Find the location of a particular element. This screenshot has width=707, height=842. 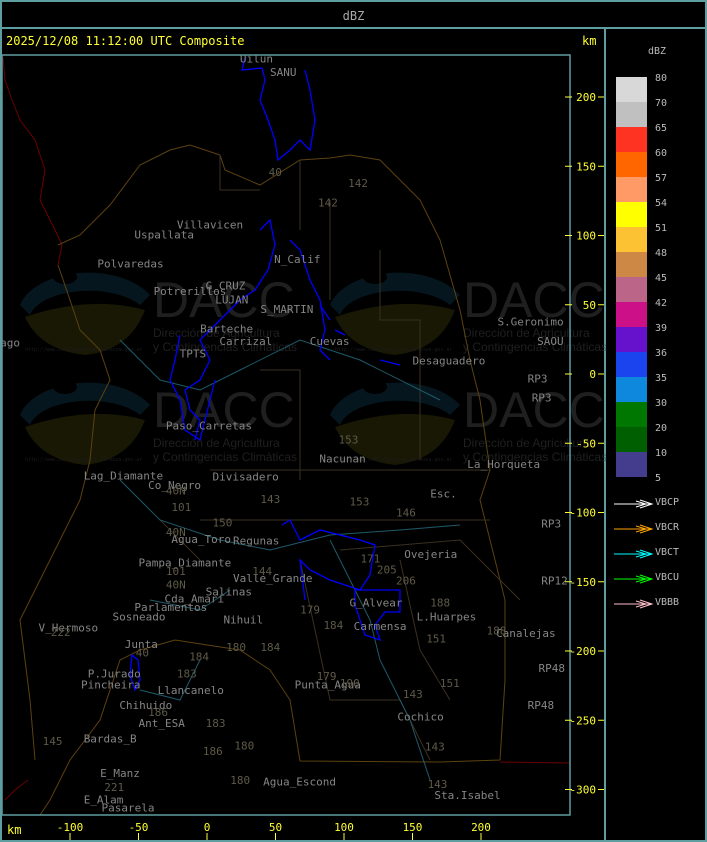

radar-label: VBCU is located at coordinates (667, 577).